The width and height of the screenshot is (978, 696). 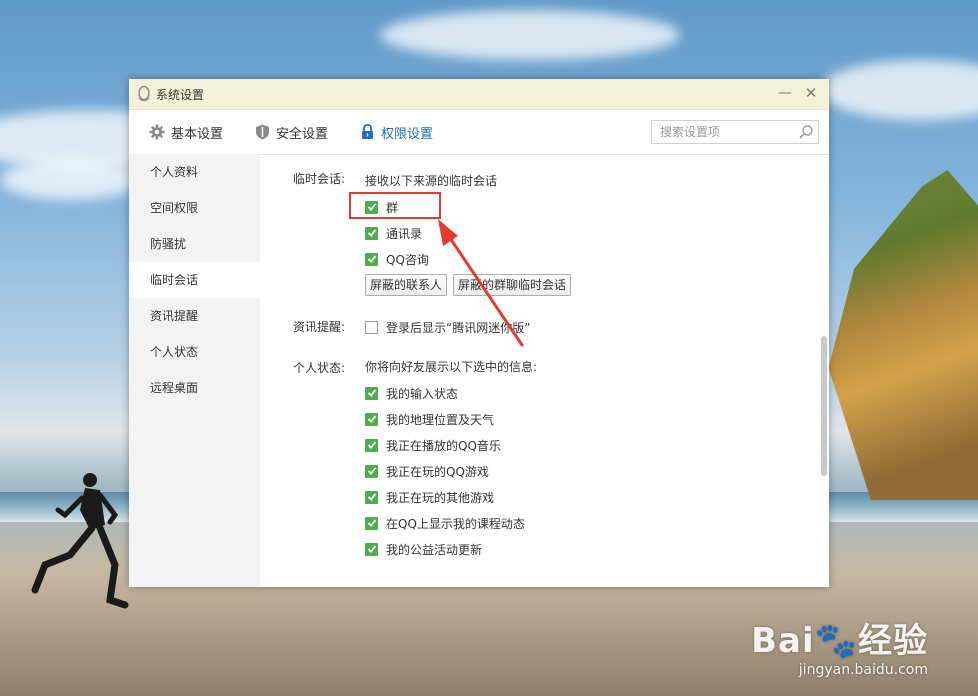 I want to click on sidebar-item-news-reminder: 资讯提醒, so click(x=194, y=316).